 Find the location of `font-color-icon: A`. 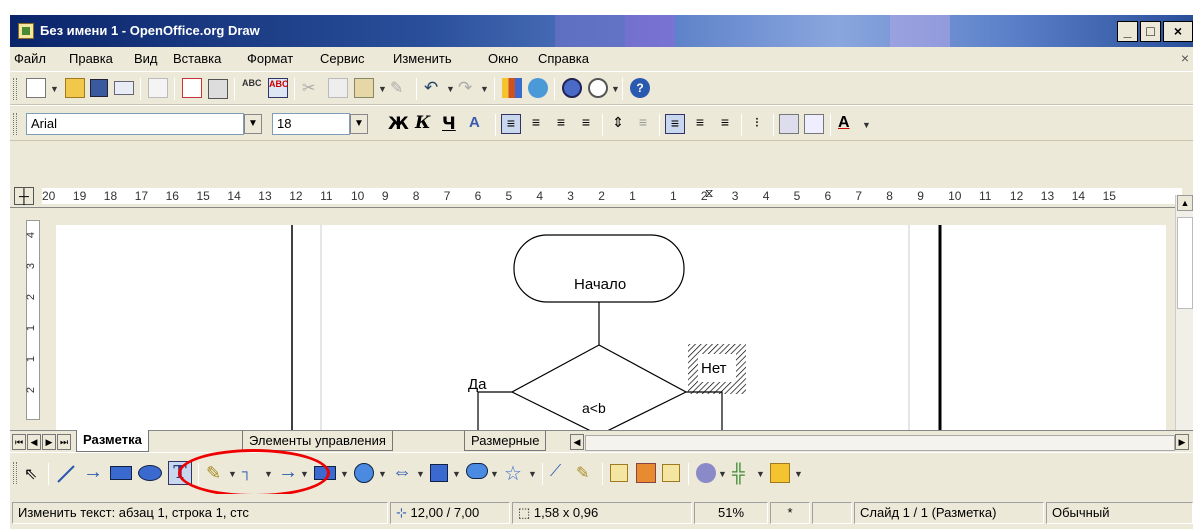

font-color-icon: A is located at coordinates (848, 124).